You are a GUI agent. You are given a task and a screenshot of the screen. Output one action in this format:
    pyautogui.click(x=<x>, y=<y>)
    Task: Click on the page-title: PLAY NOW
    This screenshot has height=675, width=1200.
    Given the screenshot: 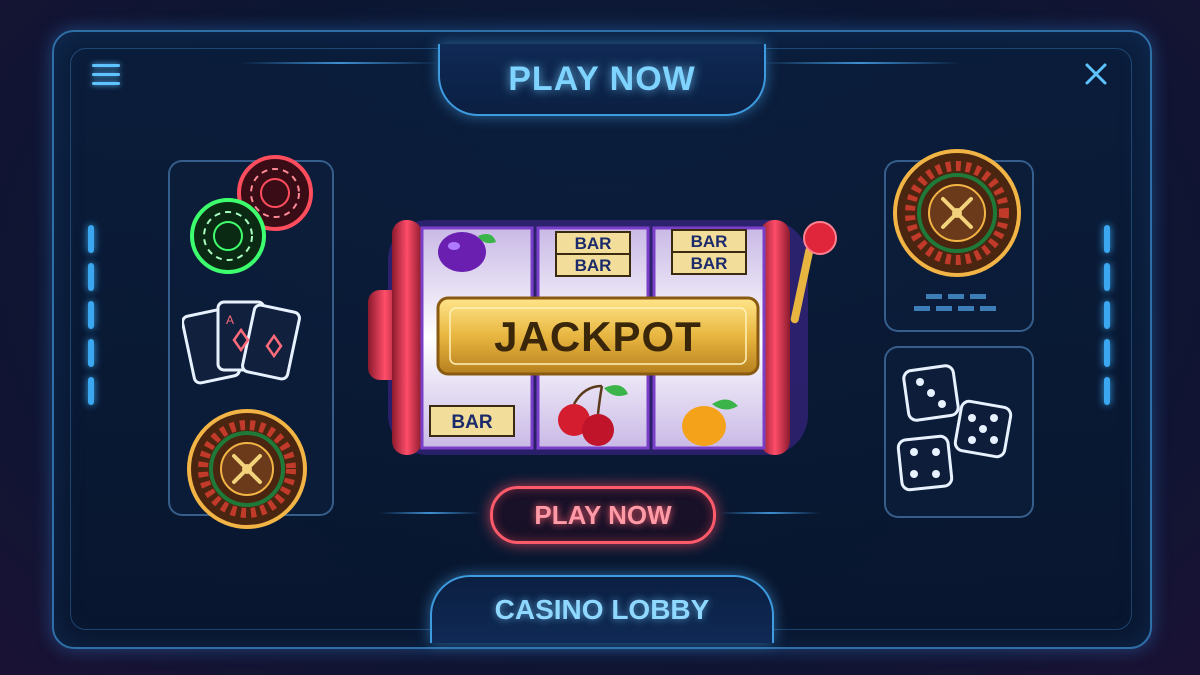 What is the action you would take?
    pyautogui.click(x=602, y=78)
    